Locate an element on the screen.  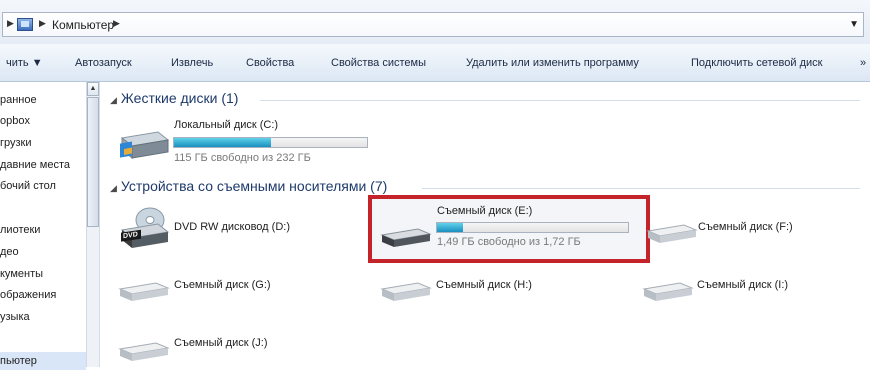
eject-button: Извлечь is located at coordinates (192, 63).